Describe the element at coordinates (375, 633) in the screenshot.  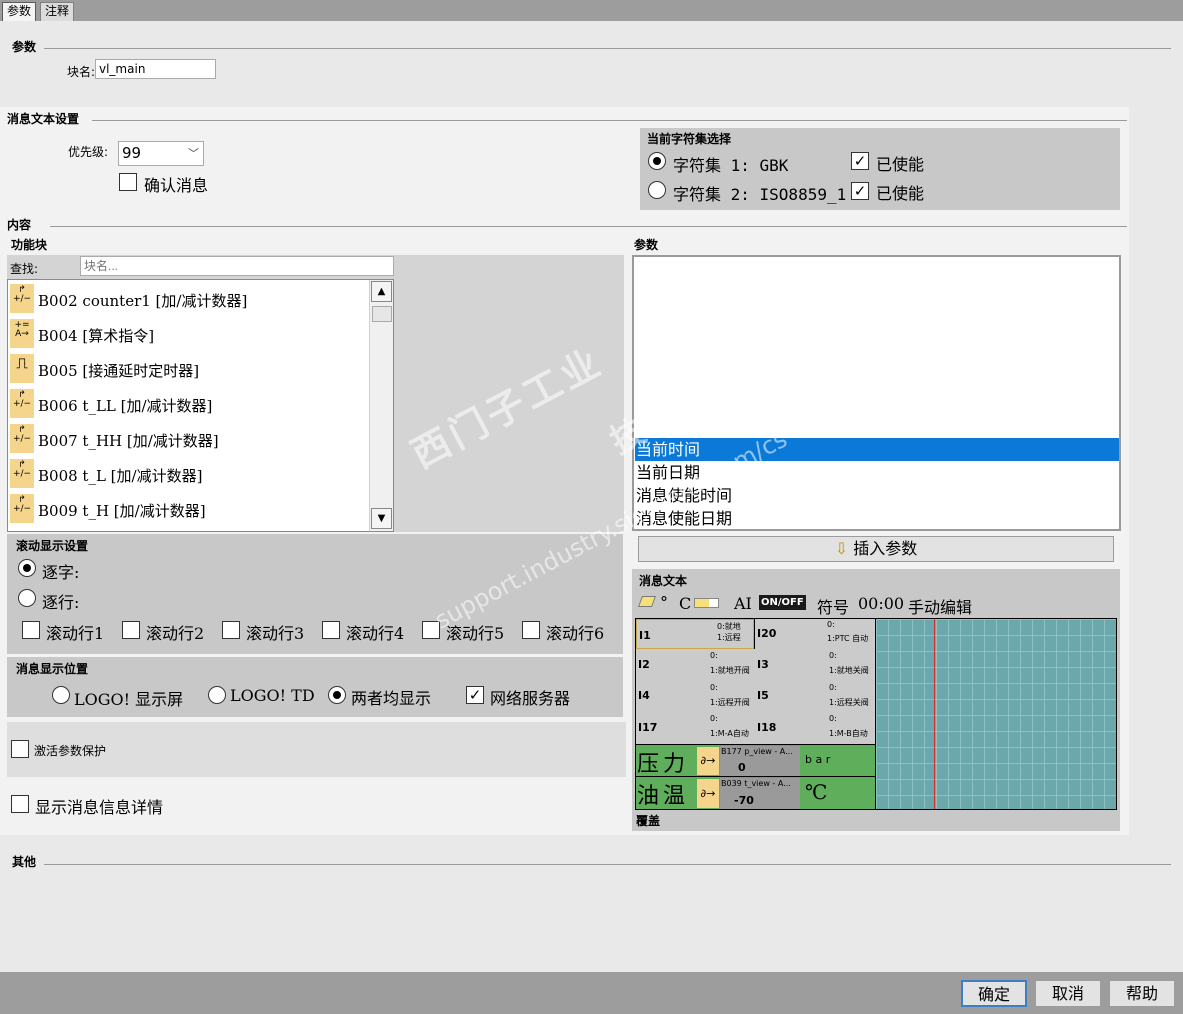
I see `scroll-line4-label: 滚动行4` at that location.